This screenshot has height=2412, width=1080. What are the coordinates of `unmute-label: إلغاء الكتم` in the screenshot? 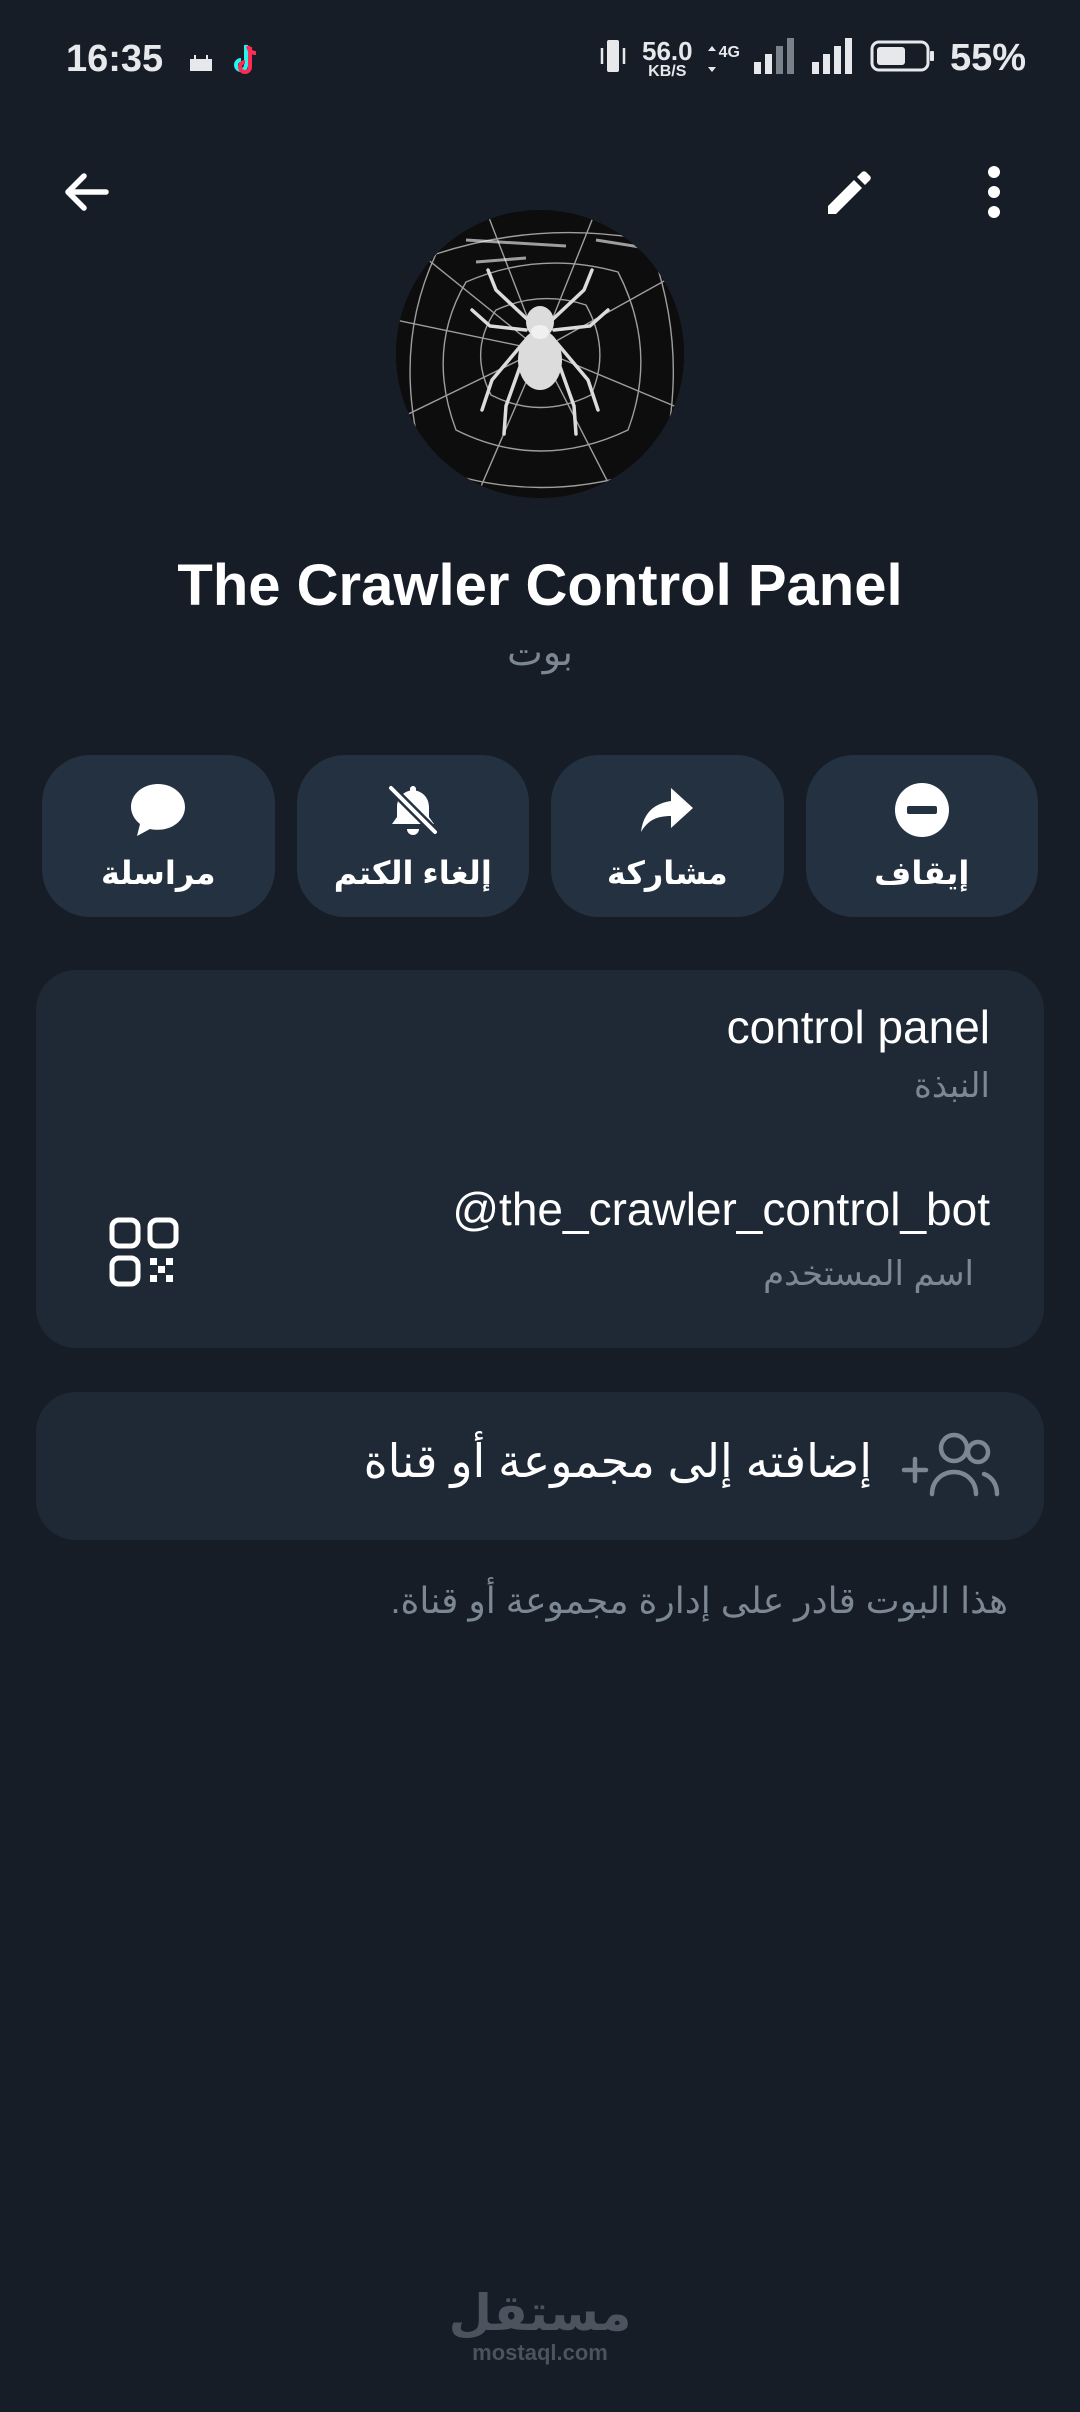 It's located at (412, 873).